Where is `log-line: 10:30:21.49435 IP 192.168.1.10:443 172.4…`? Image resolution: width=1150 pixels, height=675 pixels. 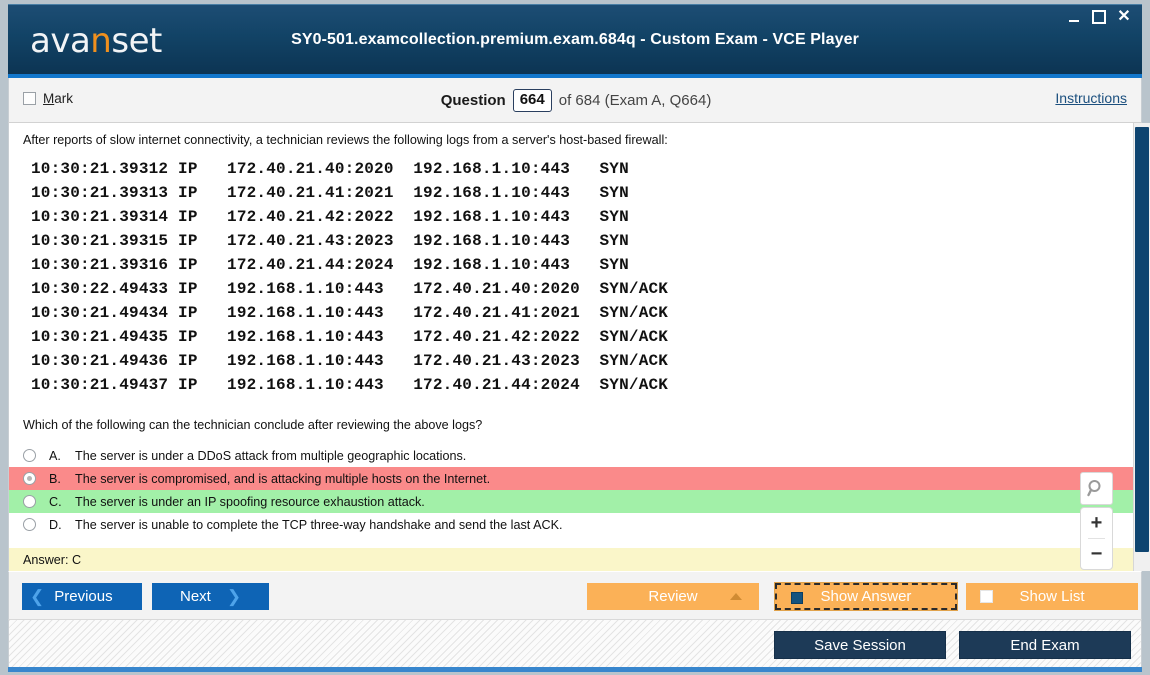 log-line: 10:30:21.49435 IP 192.168.1.10:443 172.4… is located at coordinates (350, 337).